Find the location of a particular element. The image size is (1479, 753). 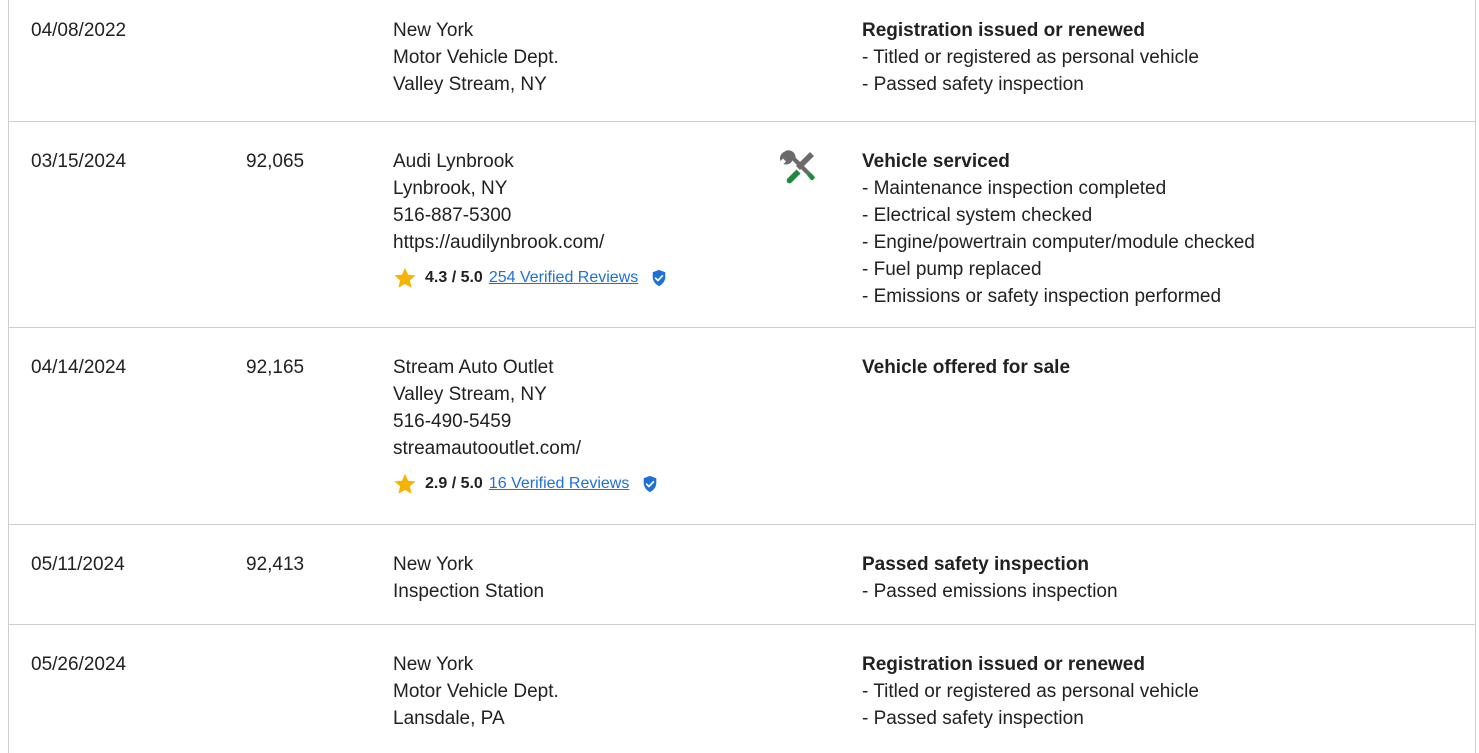

rating-score: 2.9 / 5.0 is located at coordinates (454, 483).